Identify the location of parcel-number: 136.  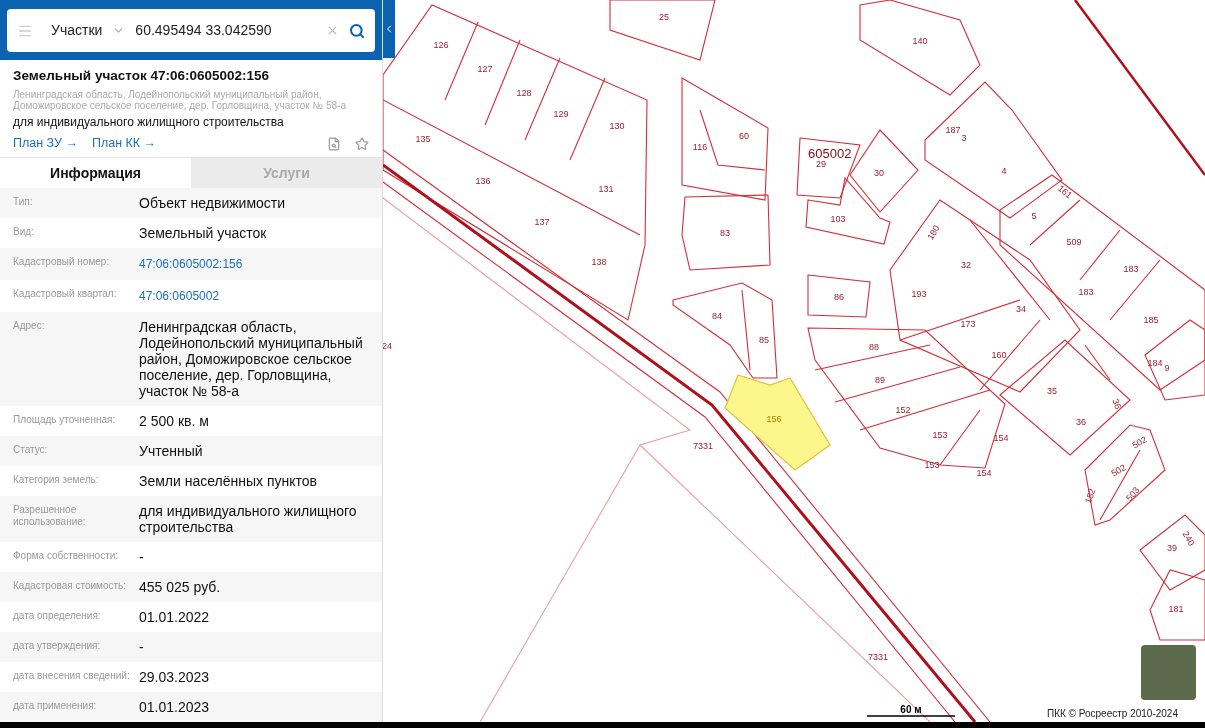
(483, 181).